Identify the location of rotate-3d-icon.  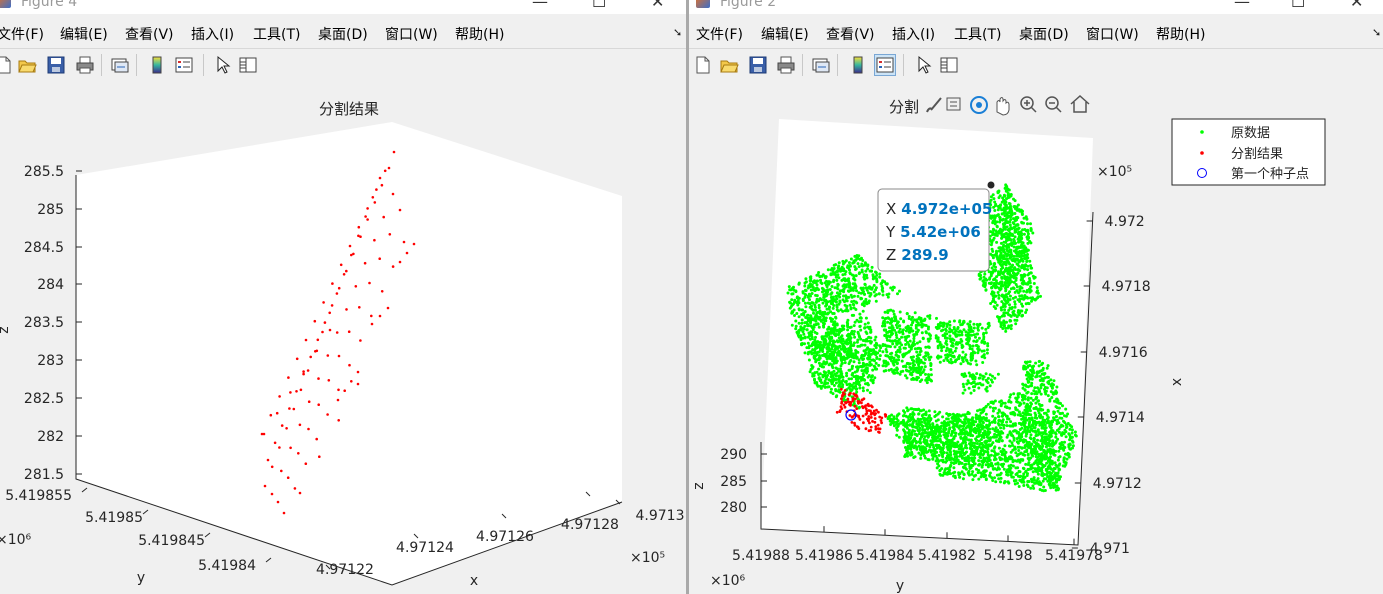
(979, 105).